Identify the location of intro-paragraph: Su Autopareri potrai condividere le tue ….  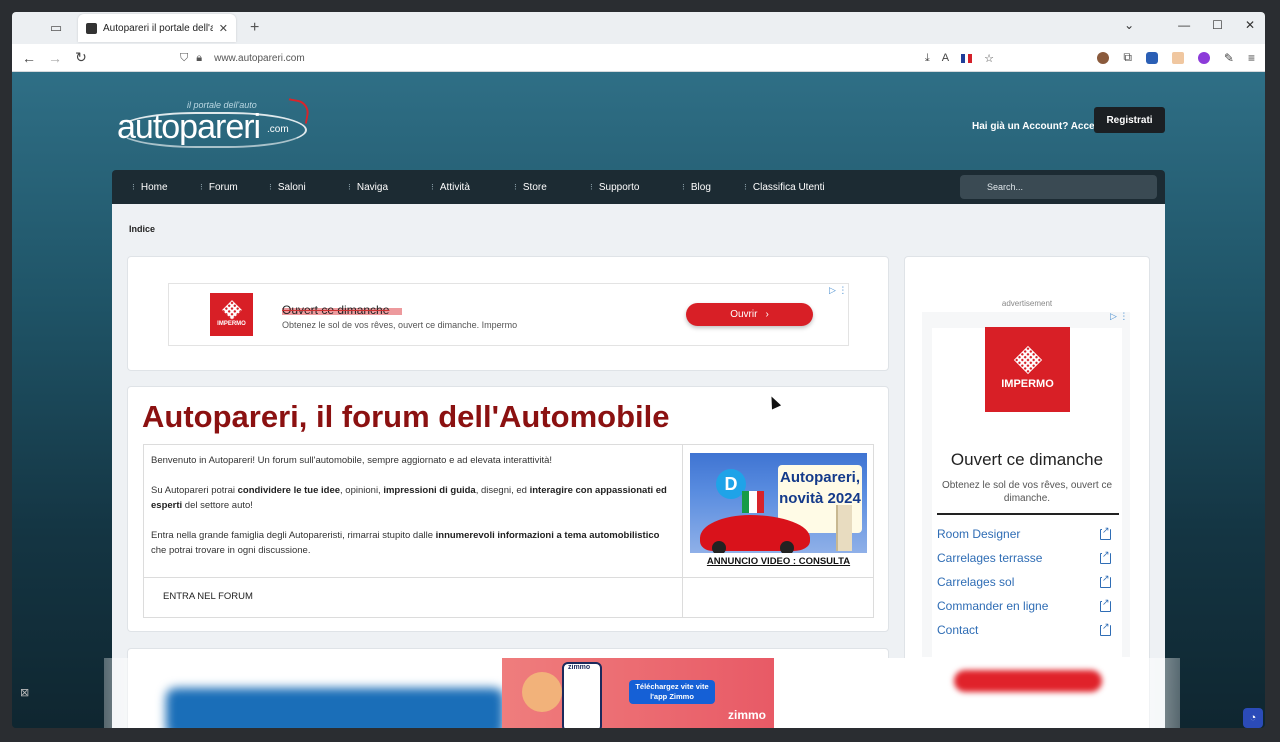
(409, 498).